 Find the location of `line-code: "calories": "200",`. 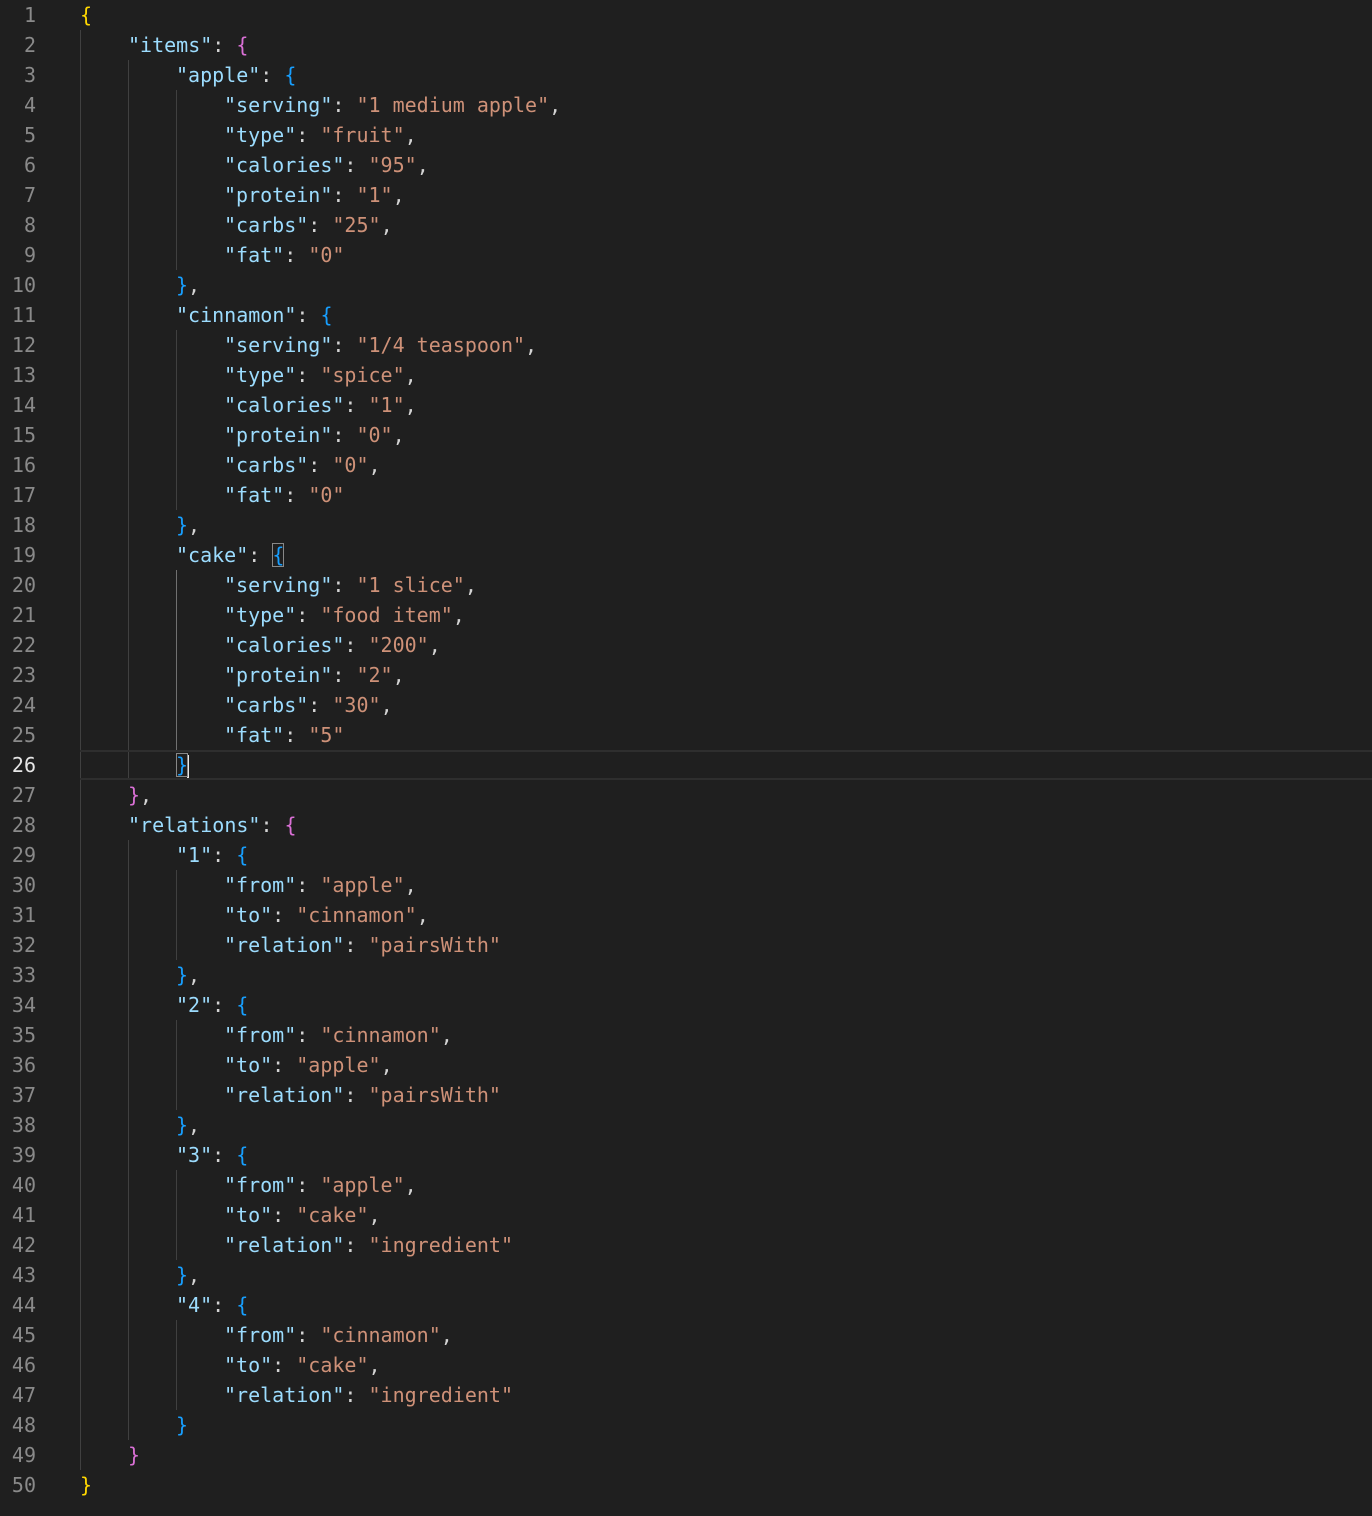

line-code: "calories": "200", is located at coordinates (332, 645).